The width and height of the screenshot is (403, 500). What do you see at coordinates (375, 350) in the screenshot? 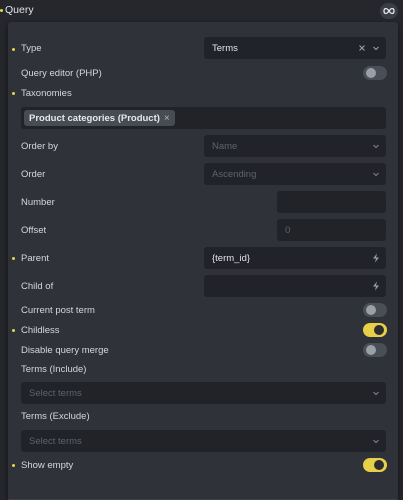
I see `disable-query-merge-toggle` at bounding box center [375, 350].